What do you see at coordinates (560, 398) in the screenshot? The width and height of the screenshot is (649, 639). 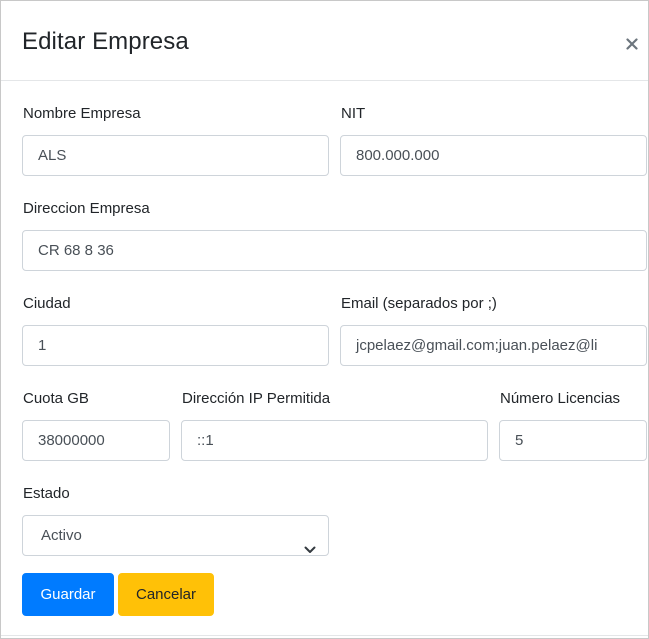 I see `numero-licencias-label: Número Licencias` at bounding box center [560, 398].